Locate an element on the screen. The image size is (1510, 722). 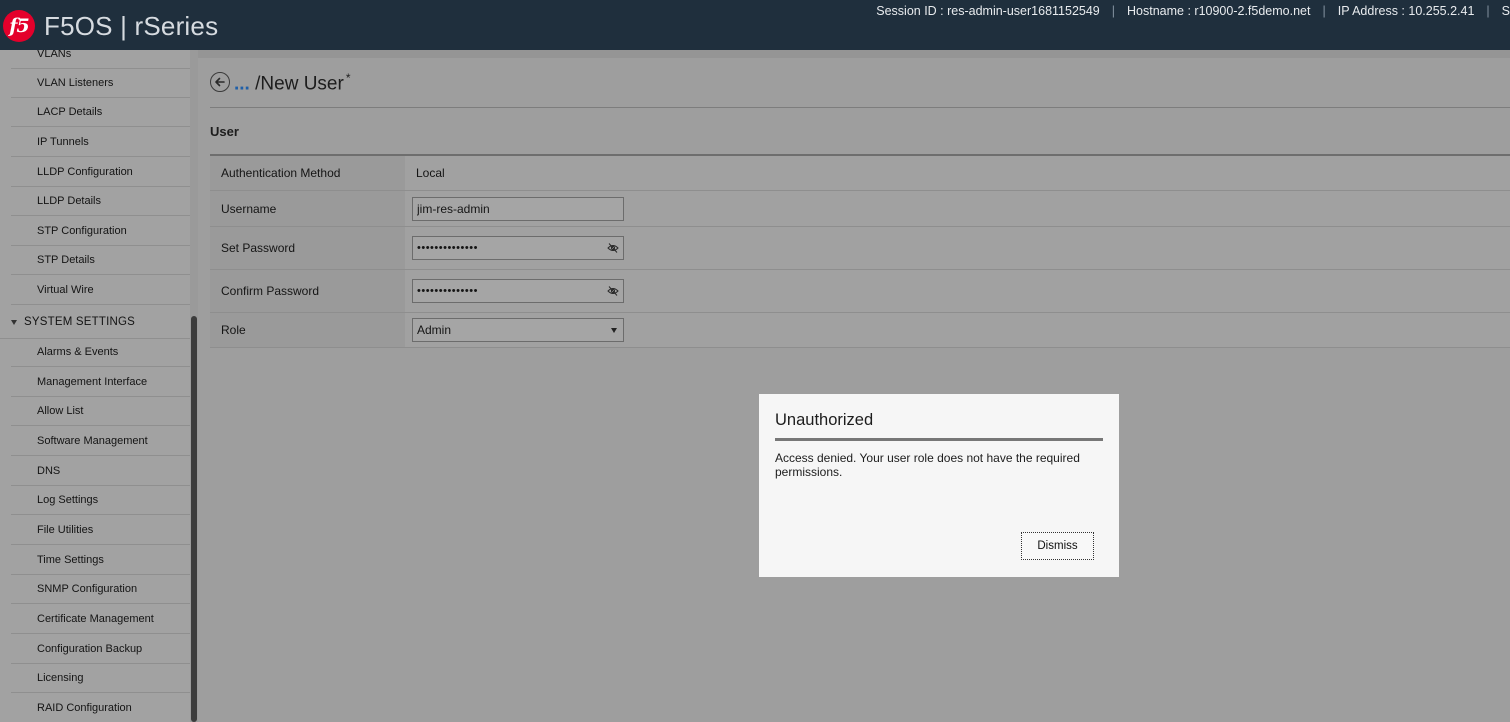
divider is located at coordinates (860, 107).